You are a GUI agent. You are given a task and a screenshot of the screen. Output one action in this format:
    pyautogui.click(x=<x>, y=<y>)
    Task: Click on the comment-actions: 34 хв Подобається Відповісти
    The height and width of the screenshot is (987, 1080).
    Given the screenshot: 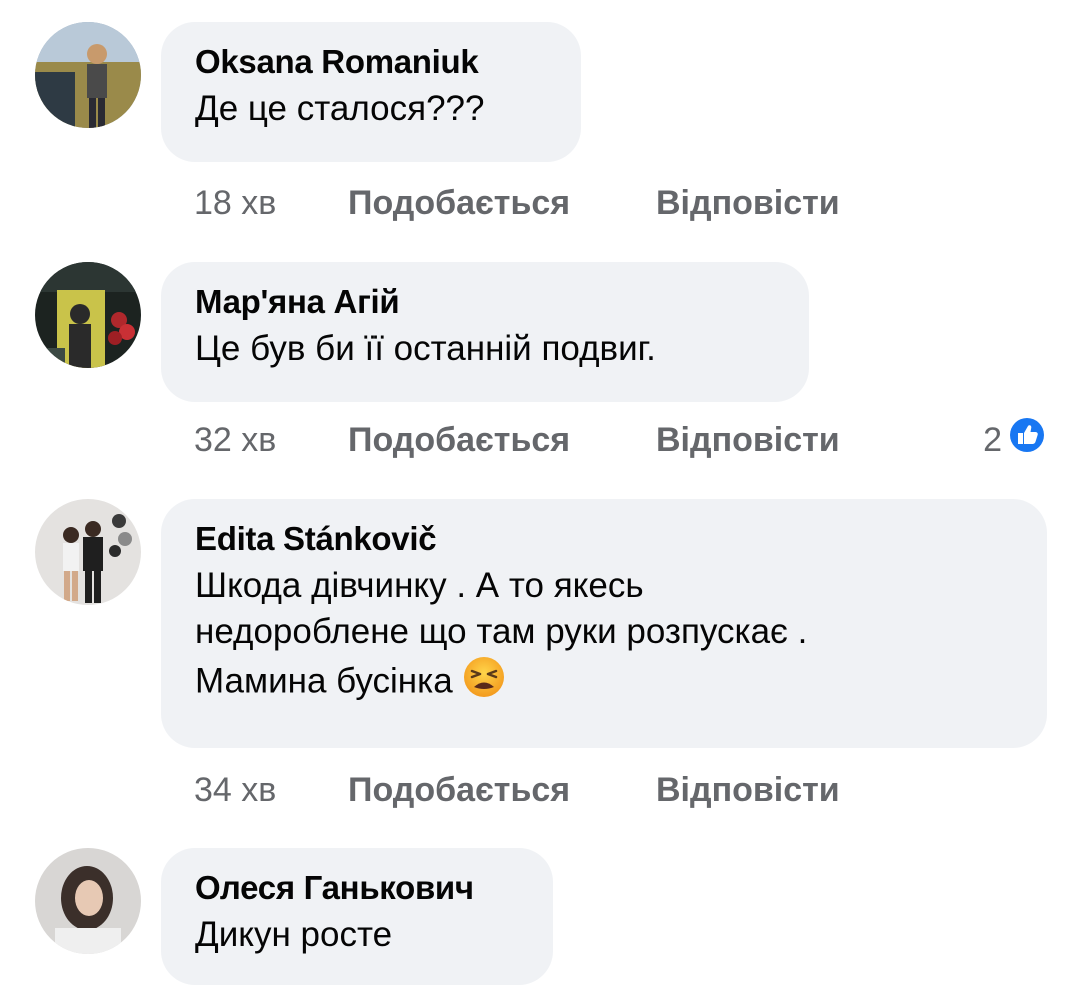 What is the action you would take?
    pyautogui.click(x=517, y=790)
    